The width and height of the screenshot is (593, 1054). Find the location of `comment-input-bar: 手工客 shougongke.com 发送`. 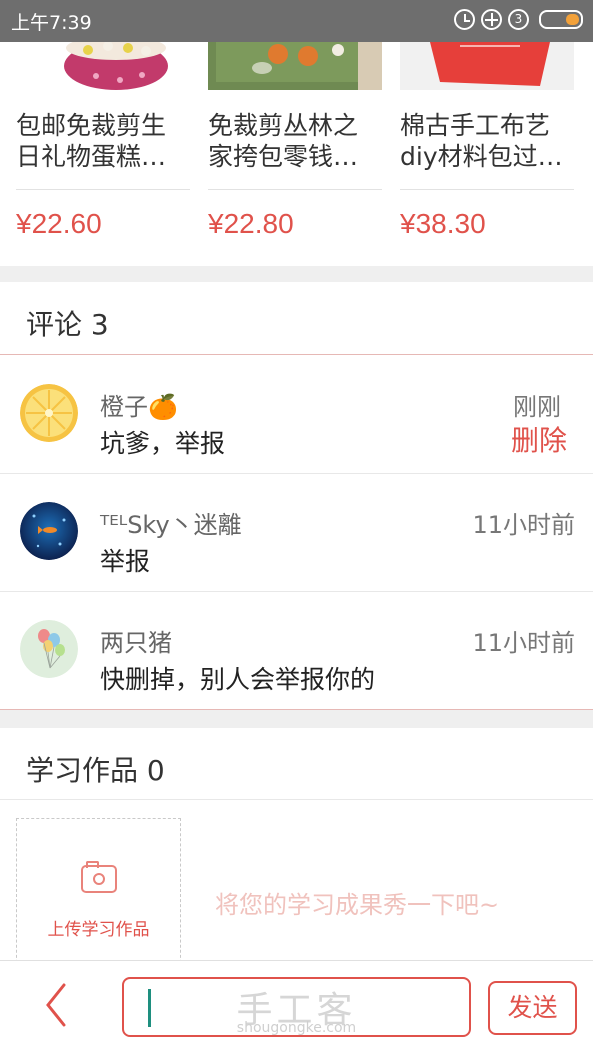

comment-input-bar: 手工客 shougongke.com 发送 is located at coordinates (296, 1007).